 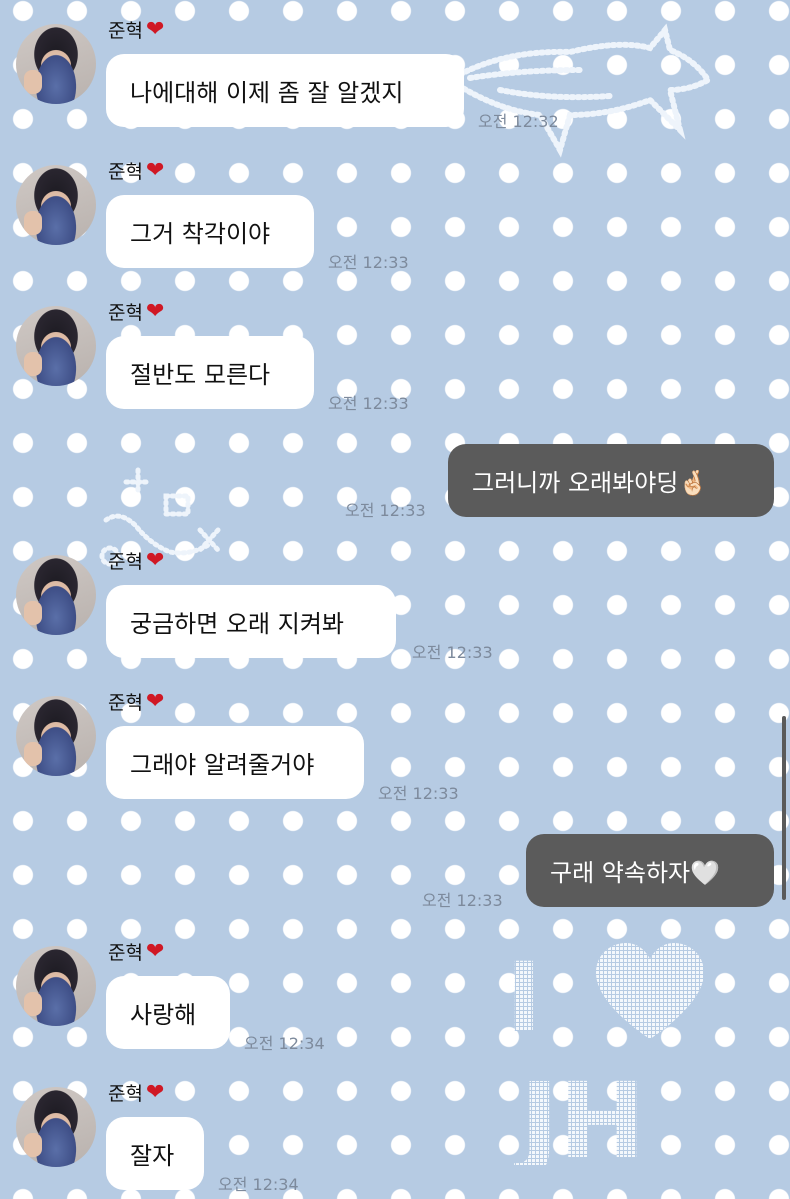 What do you see at coordinates (251, 621) in the screenshot?
I see `message-bubble-received: 궁금하면 오래 지켜봐` at bounding box center [251, 621].